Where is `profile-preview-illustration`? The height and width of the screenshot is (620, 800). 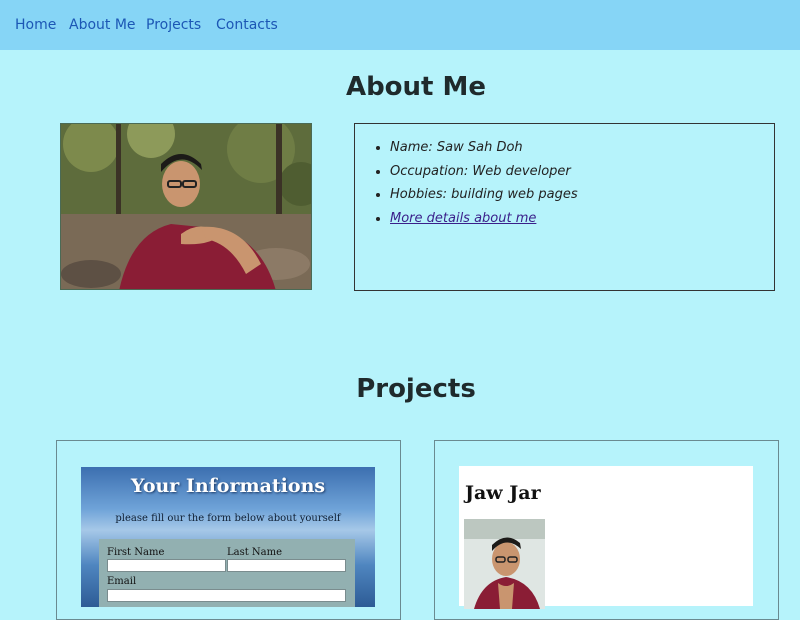
profile-preview-illustration is located at coordinates (504, 564).